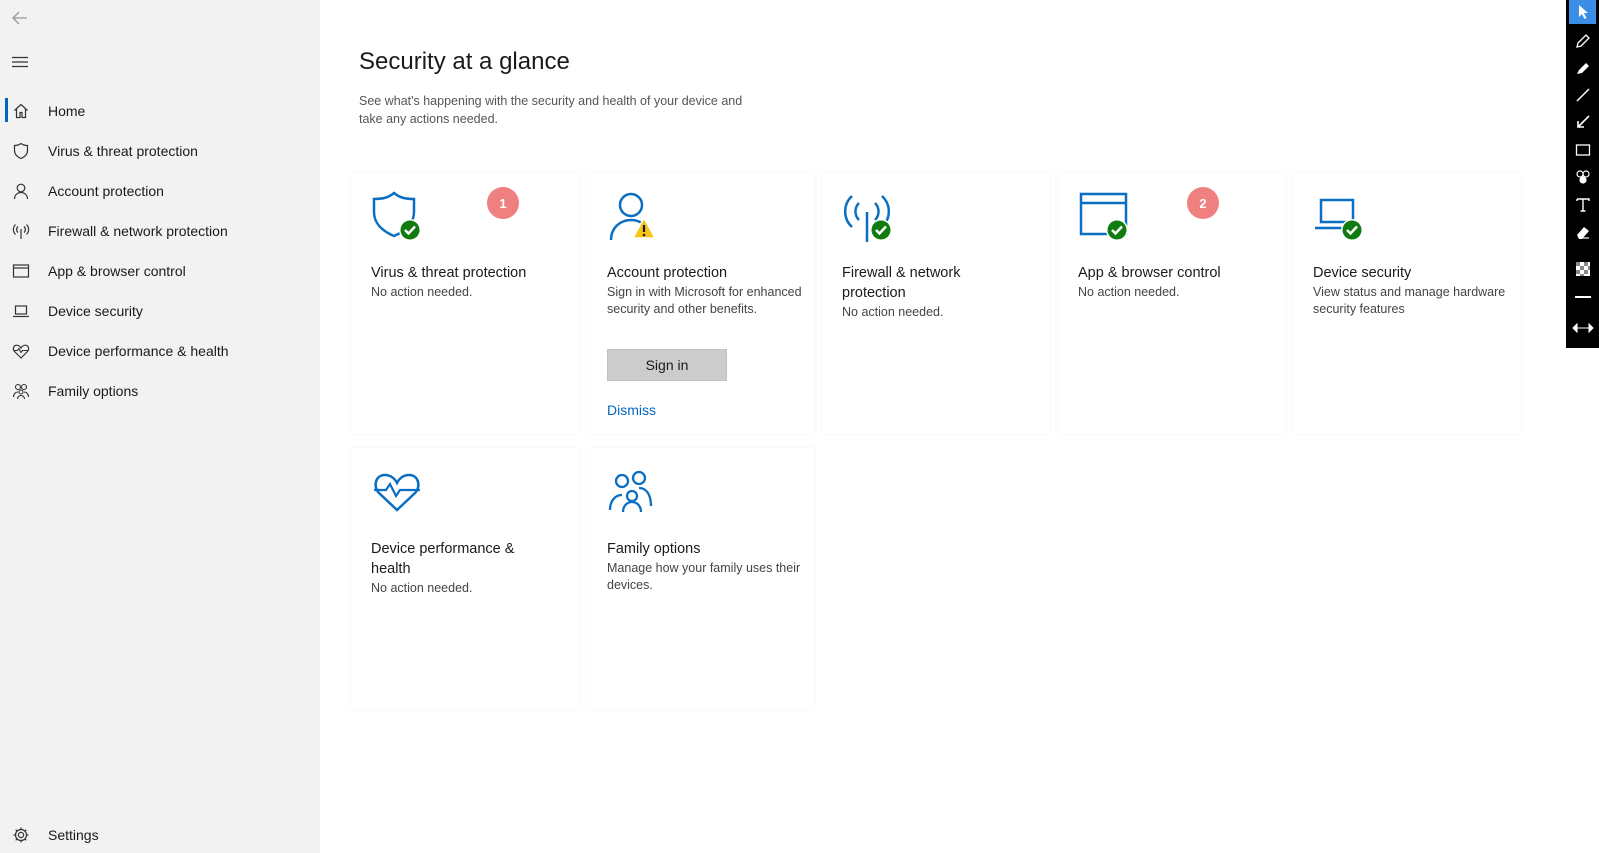 Image resolution: width=1599 pixels, height=853 pixels. I want to click on sidebar-item-device-performance: Device performance & health, so click(160, 351).